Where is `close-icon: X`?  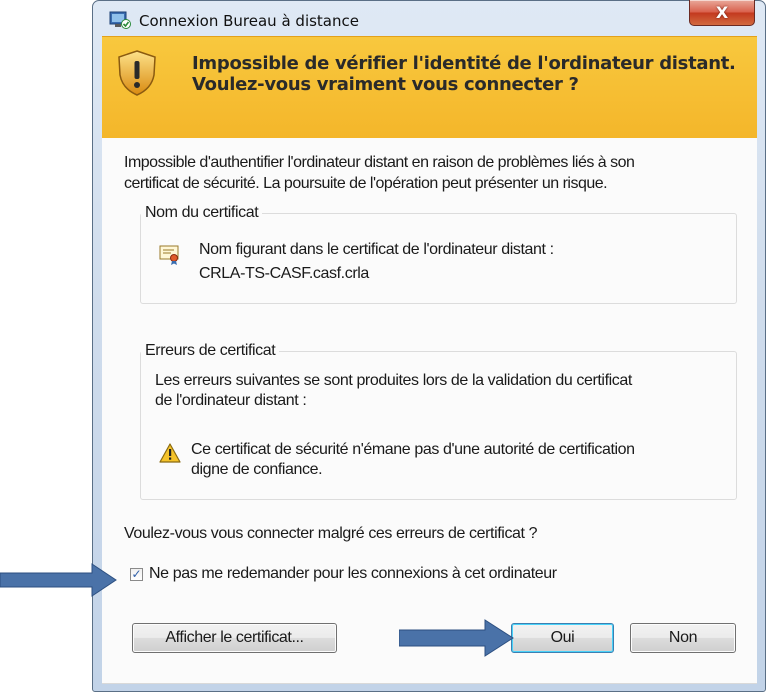 close-icon: X is located at coordinates (722, 12).